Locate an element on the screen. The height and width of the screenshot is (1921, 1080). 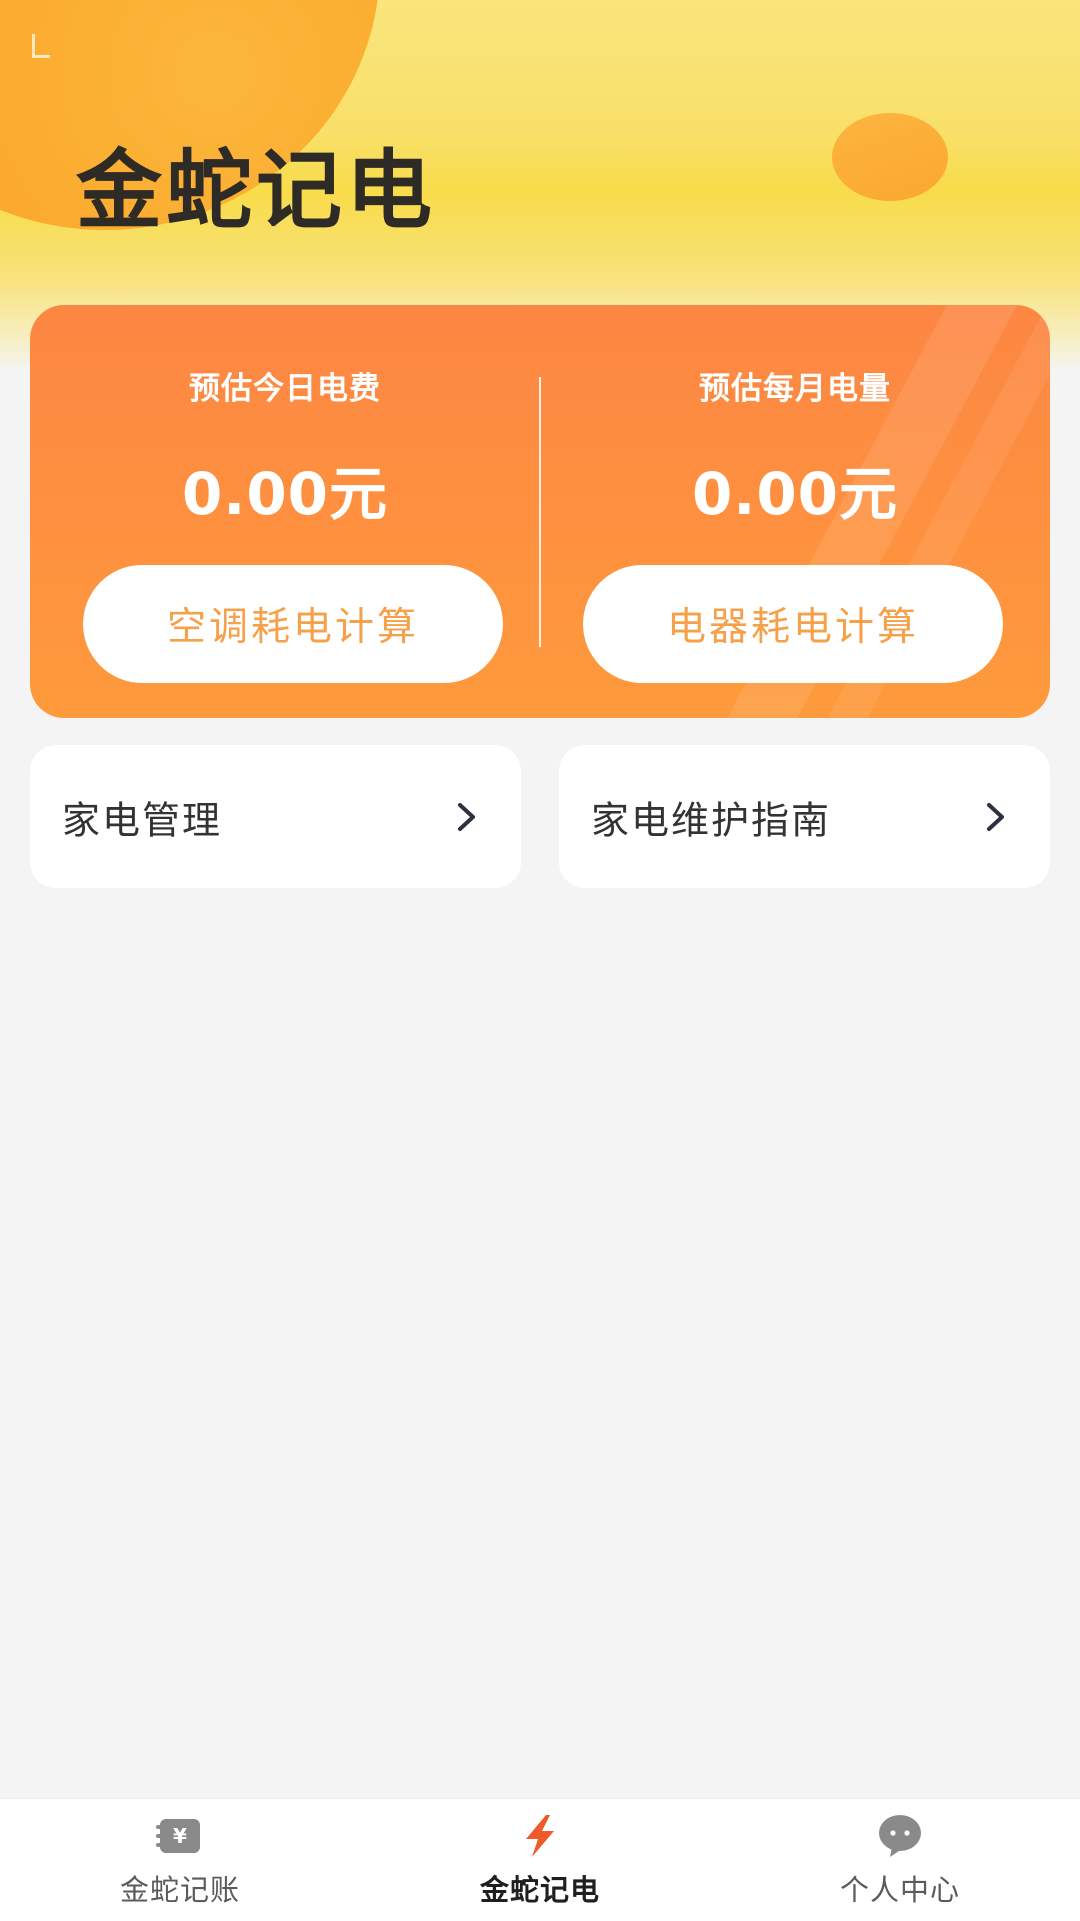
appliance-management-label: 家电管理 is located at coordinates (142, 820).